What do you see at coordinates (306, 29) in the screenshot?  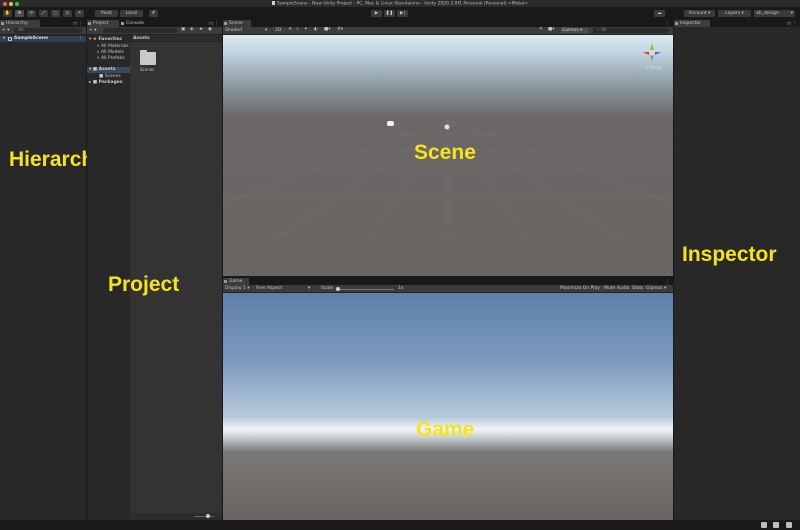 I see `effects-toggle-icon: ✦` at bounding box center [306, 29].